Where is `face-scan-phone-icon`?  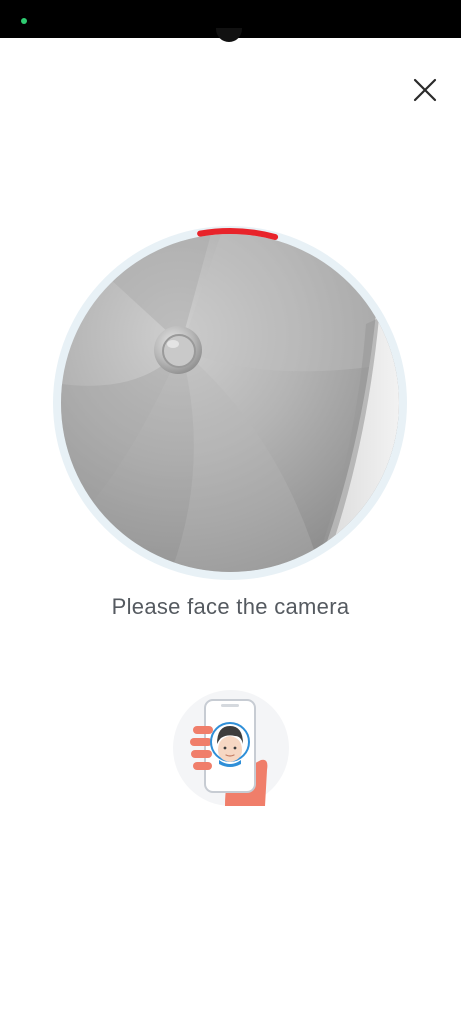
face-scan-phone-icon is located at coordinates (231, 748).